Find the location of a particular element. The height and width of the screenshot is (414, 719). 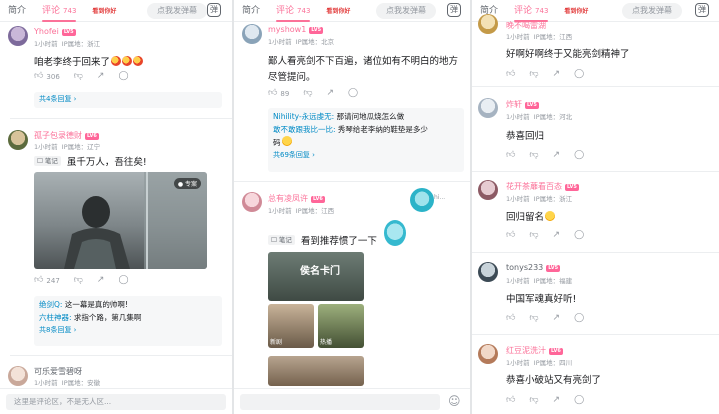

emoji-icon is located at coordinates (550, 216).